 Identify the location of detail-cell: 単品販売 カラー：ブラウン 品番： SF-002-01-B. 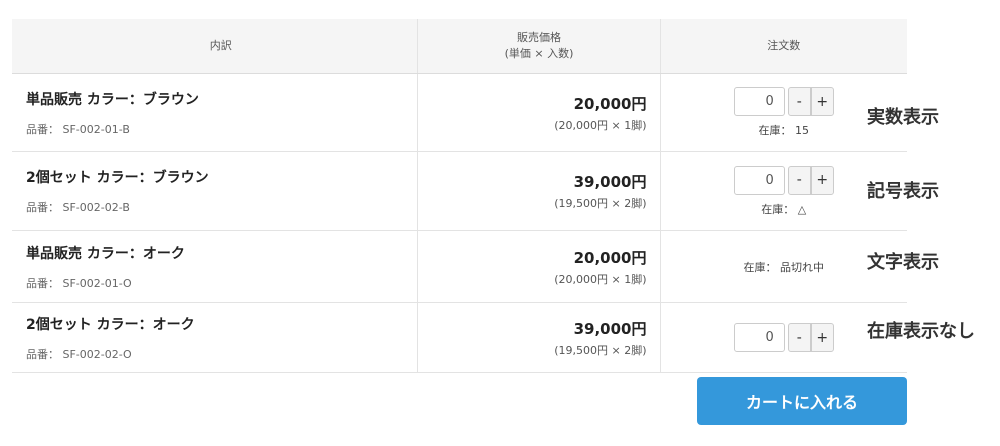
(215, 112).